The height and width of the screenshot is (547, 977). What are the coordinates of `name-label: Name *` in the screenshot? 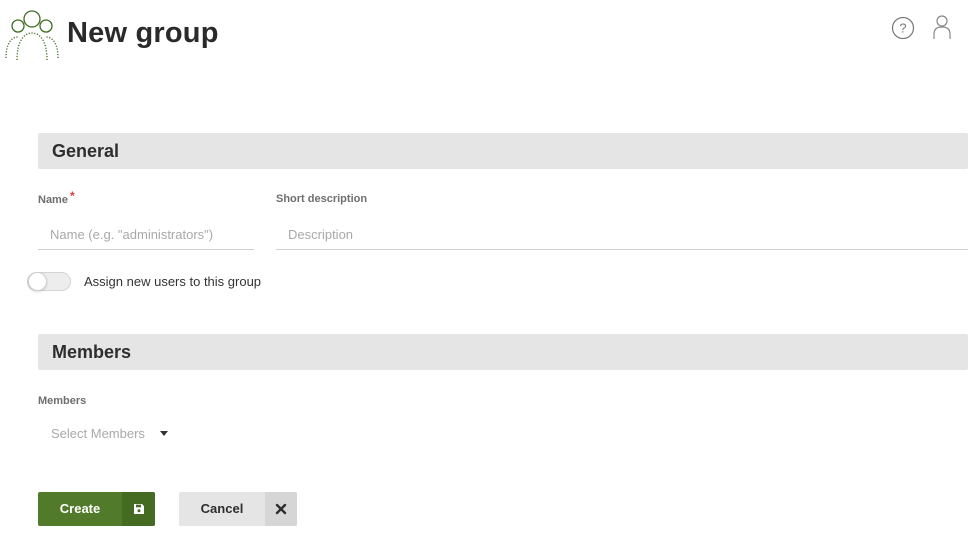 It's located at (56, 197).